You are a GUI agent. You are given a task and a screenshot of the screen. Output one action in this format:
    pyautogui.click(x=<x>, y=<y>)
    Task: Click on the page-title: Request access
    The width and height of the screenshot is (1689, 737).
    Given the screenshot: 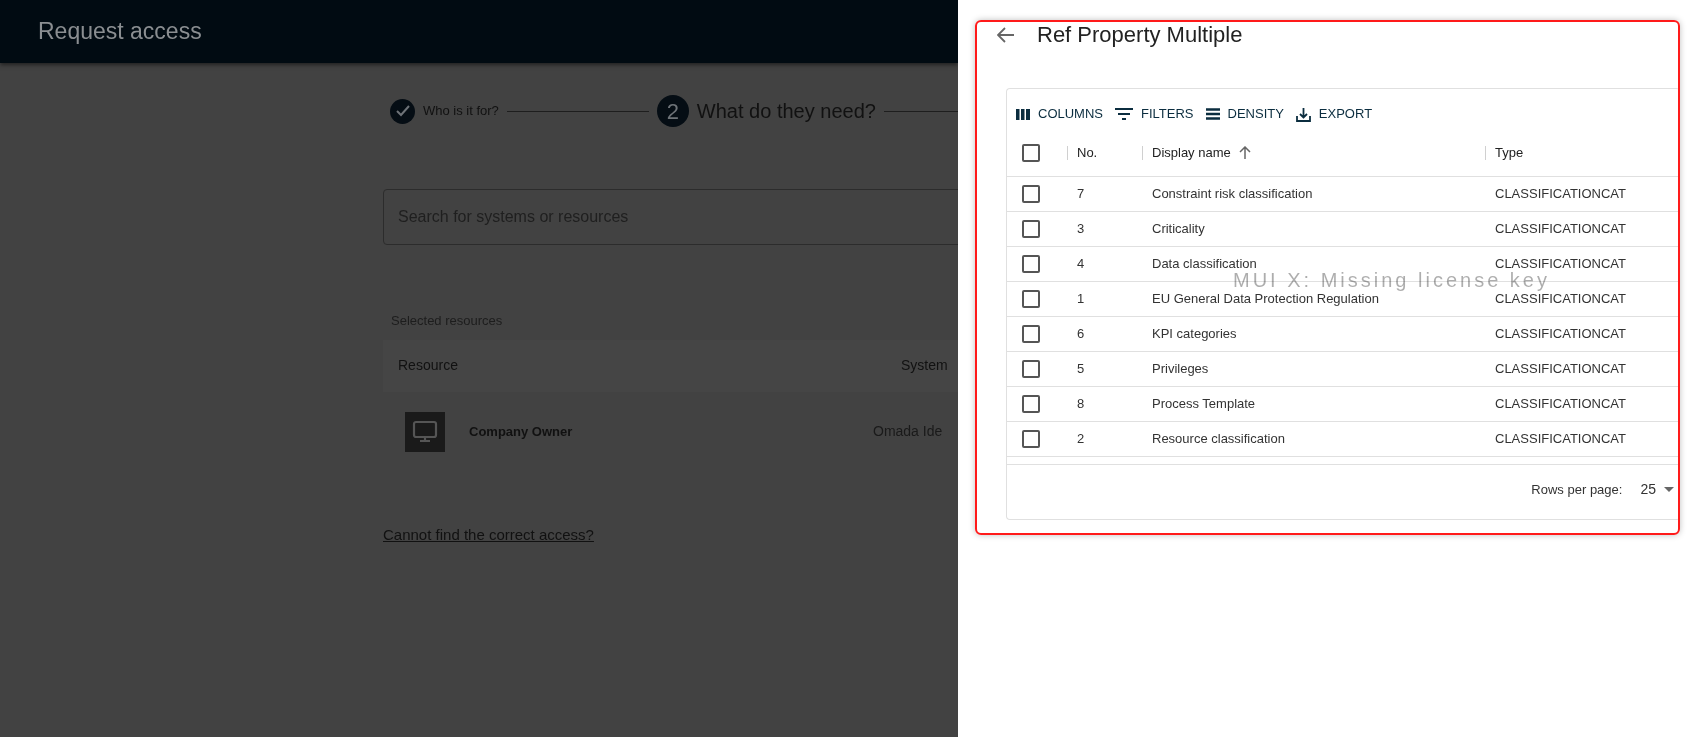 What is the action you would take?
    pyautogui.click(x=120, y=32)
    